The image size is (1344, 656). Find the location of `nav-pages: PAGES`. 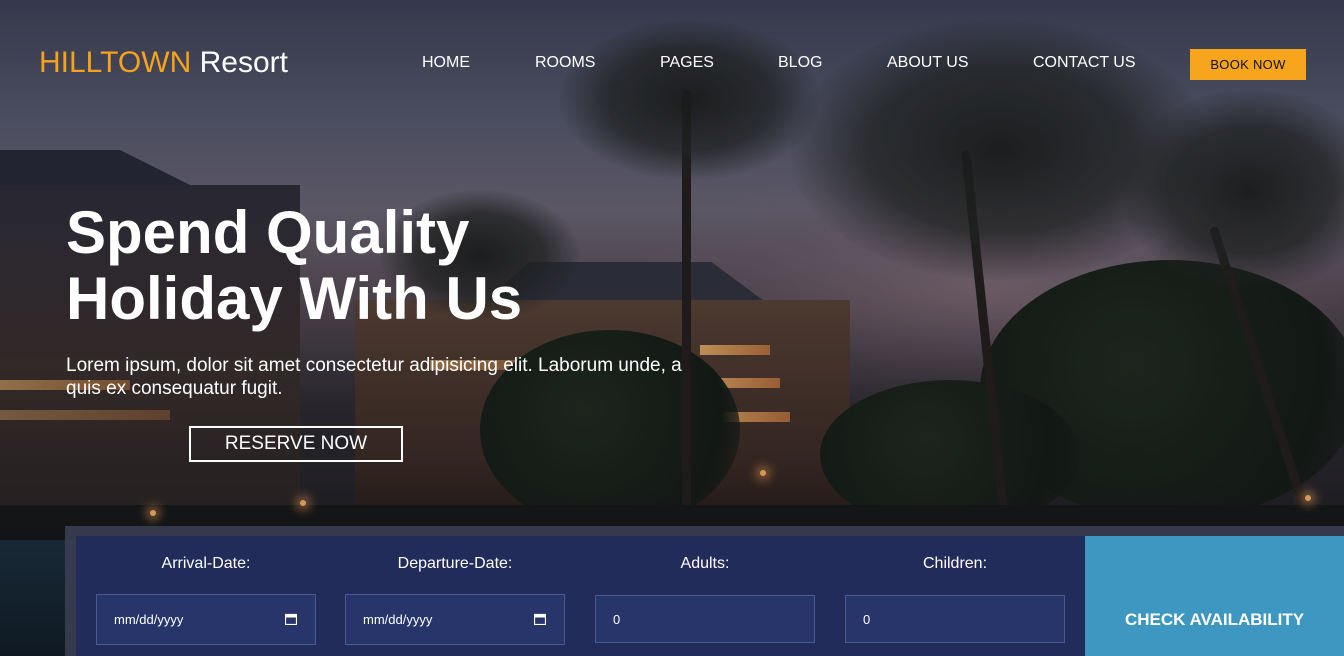

nav-pages: PAGES is located at coordinates (687, 63).